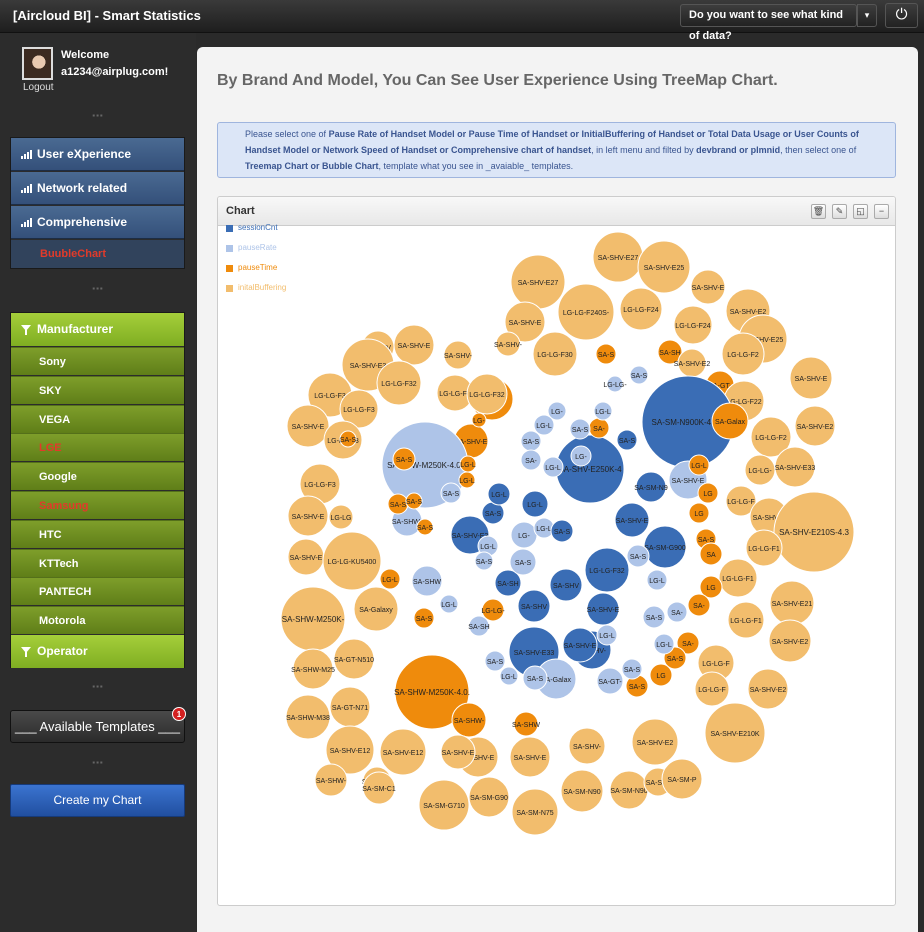 This screenshot has height=932, width=924. I want to click on filter-manufacturer: Manufacturer, so click(97, 329).